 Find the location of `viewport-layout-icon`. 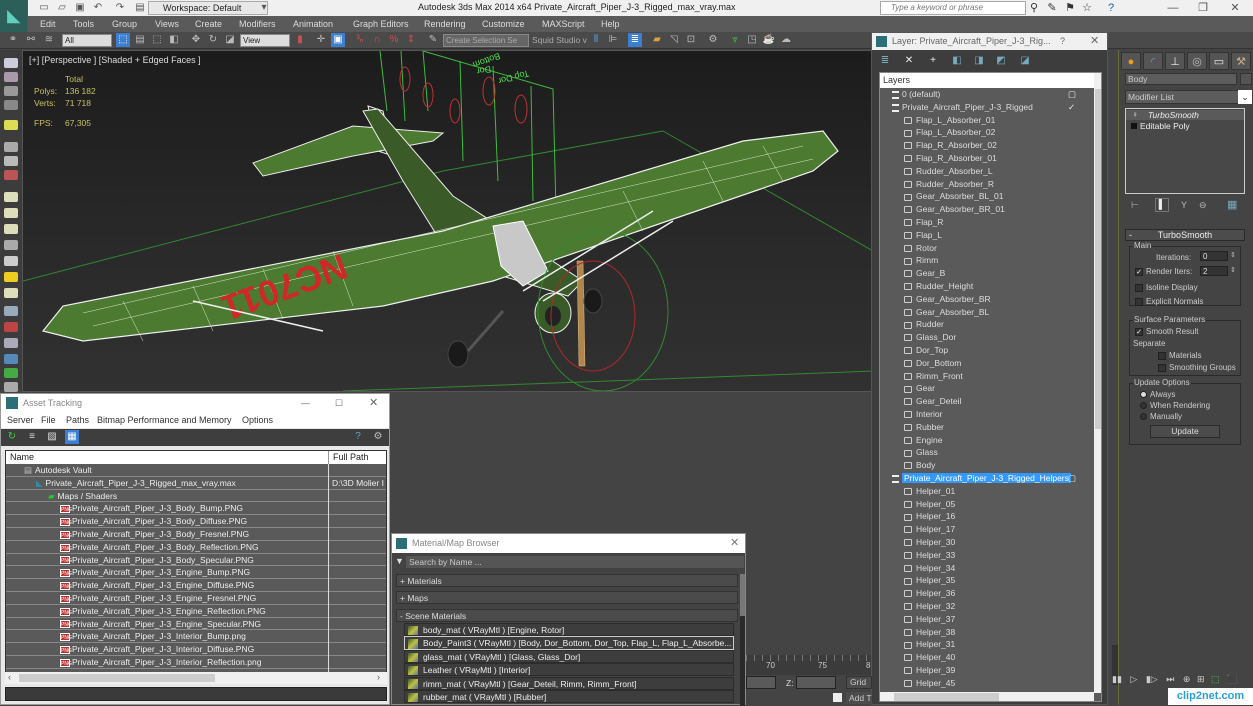

viewport-layout-icon is located at coordinates (11, 63).